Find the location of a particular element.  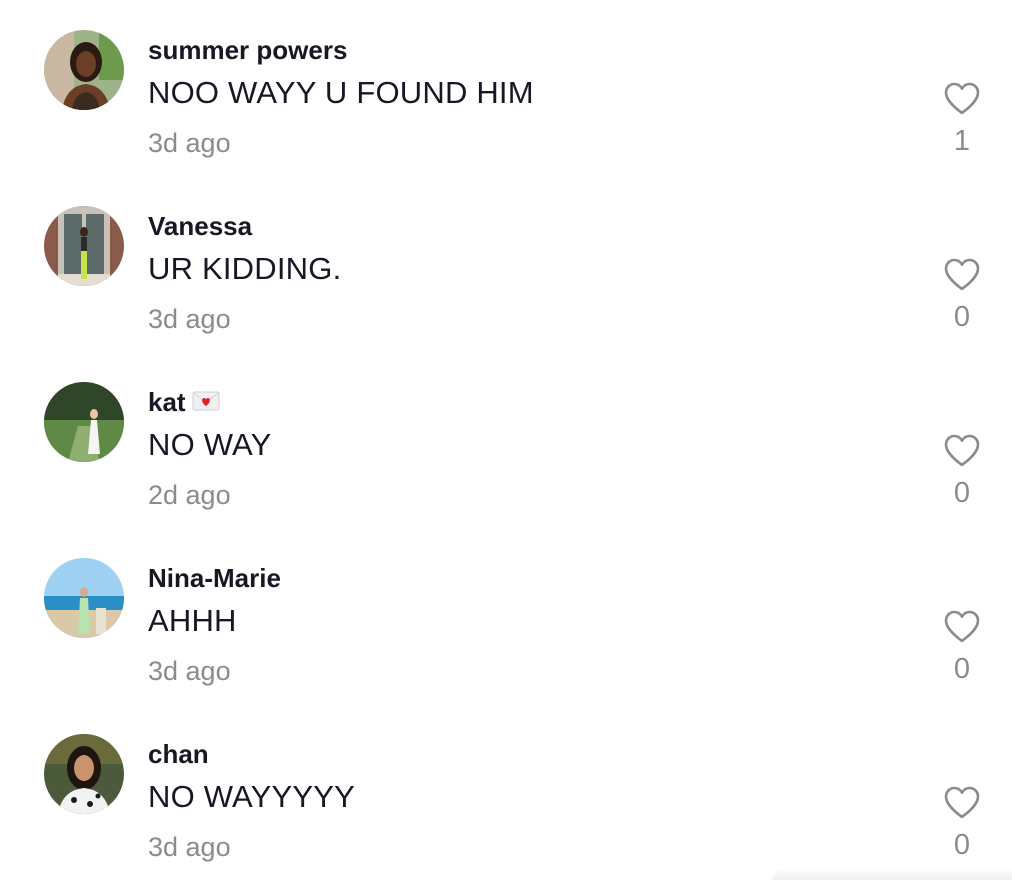

love-letter-emoji-icon is located at coordinates (206, 402).